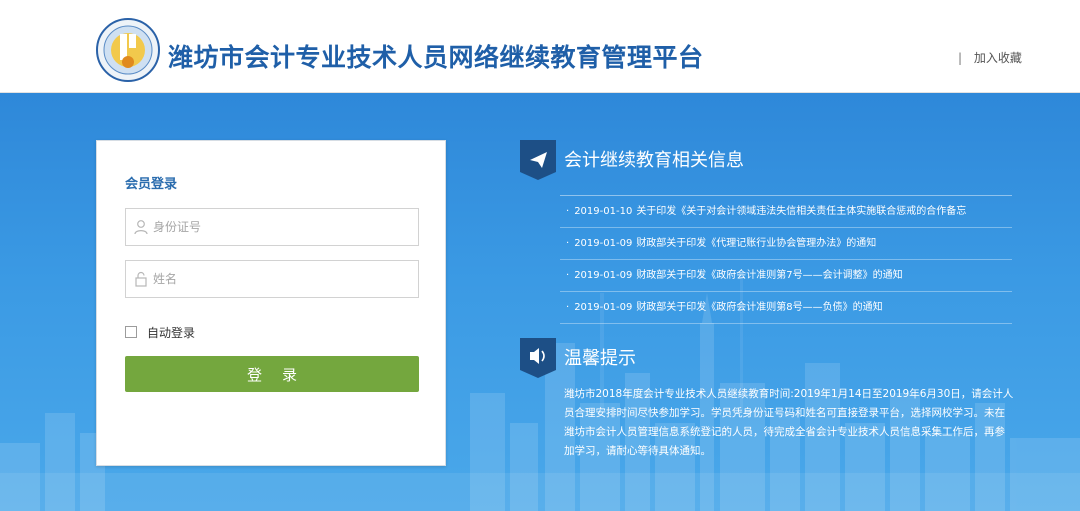 This screenshot has height=511, width=1080. Describe the element at coordinates (283, 279) in the screenshot. I see `name-input` at that location.